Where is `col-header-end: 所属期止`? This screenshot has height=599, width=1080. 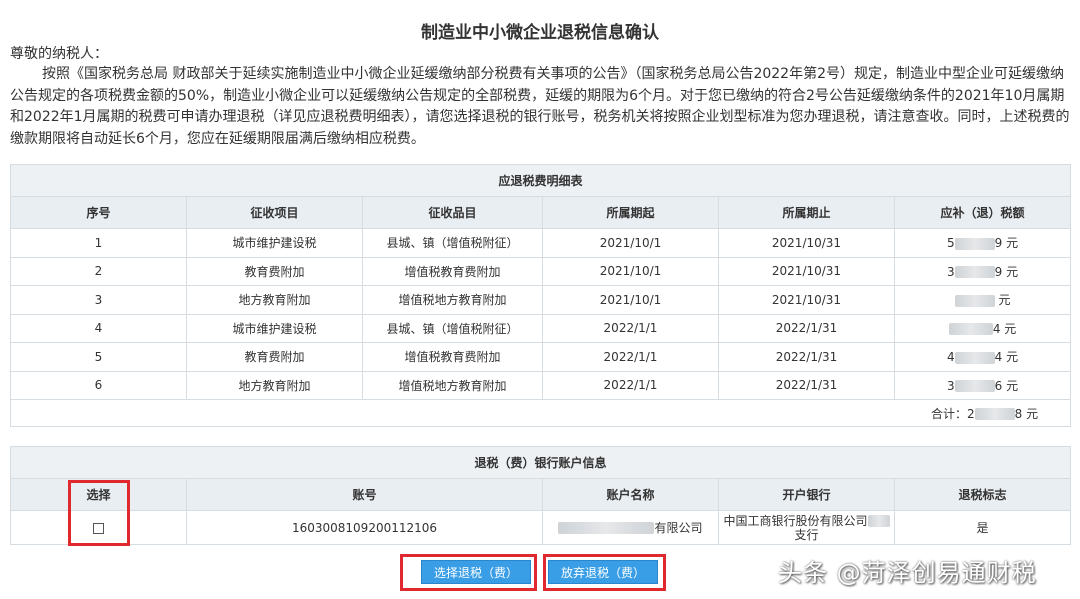 col-header-end: 所属期止 is located at coordinates (806, 212).